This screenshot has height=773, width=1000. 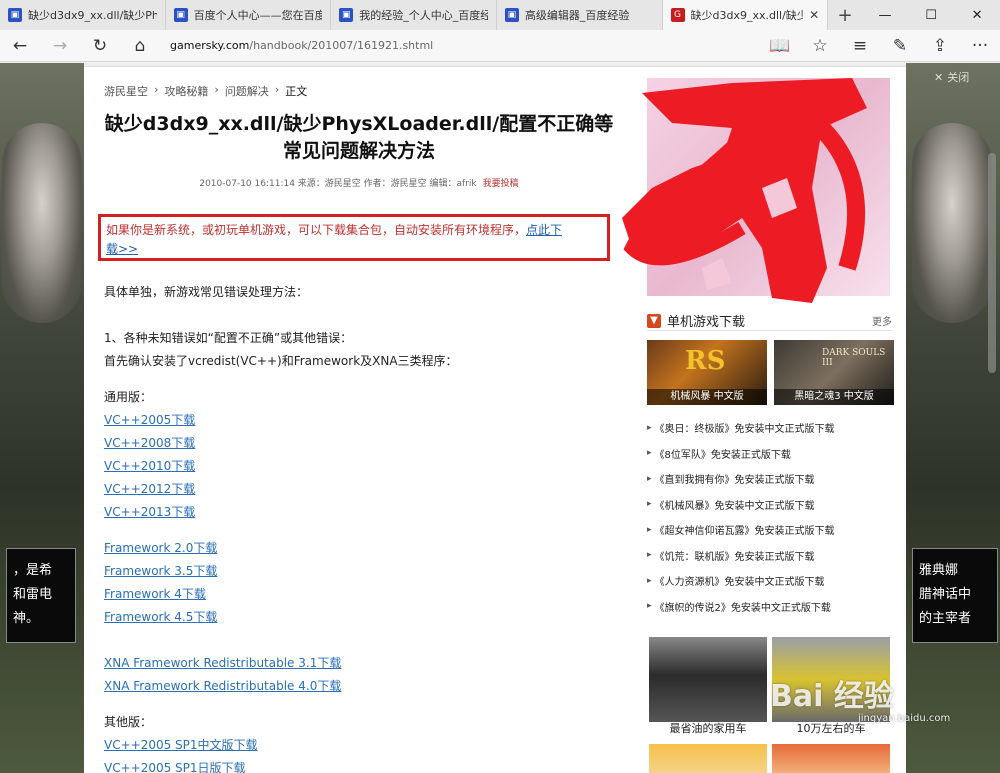 I want to click on gamersky-favicon-icon: G, so click(x=677, y=15).